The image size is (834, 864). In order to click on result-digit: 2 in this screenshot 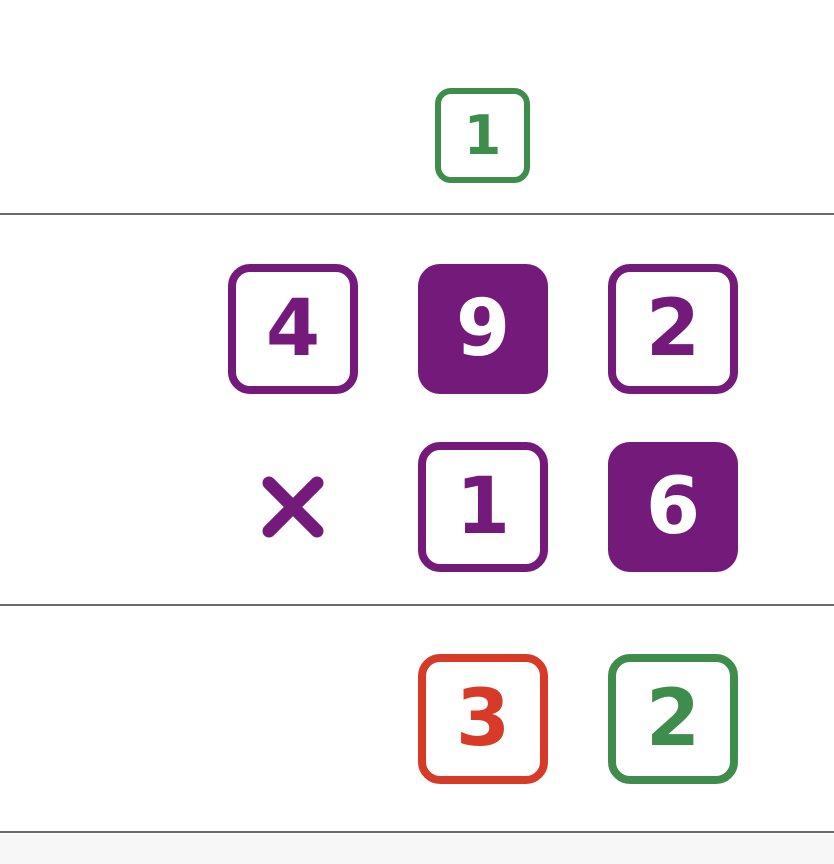, I will do `click(673, 719)`.